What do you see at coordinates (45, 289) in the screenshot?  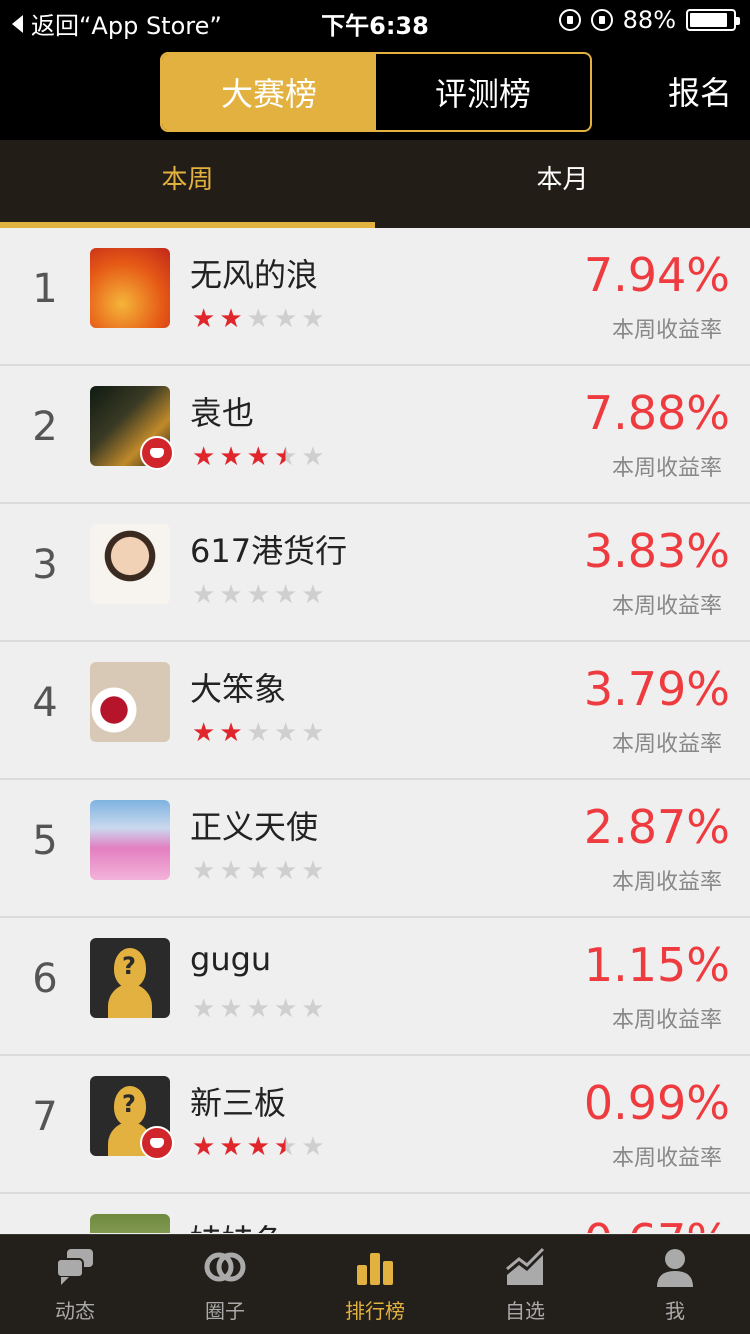 I see `rank-number: 1` at bounding box center [45, 289].